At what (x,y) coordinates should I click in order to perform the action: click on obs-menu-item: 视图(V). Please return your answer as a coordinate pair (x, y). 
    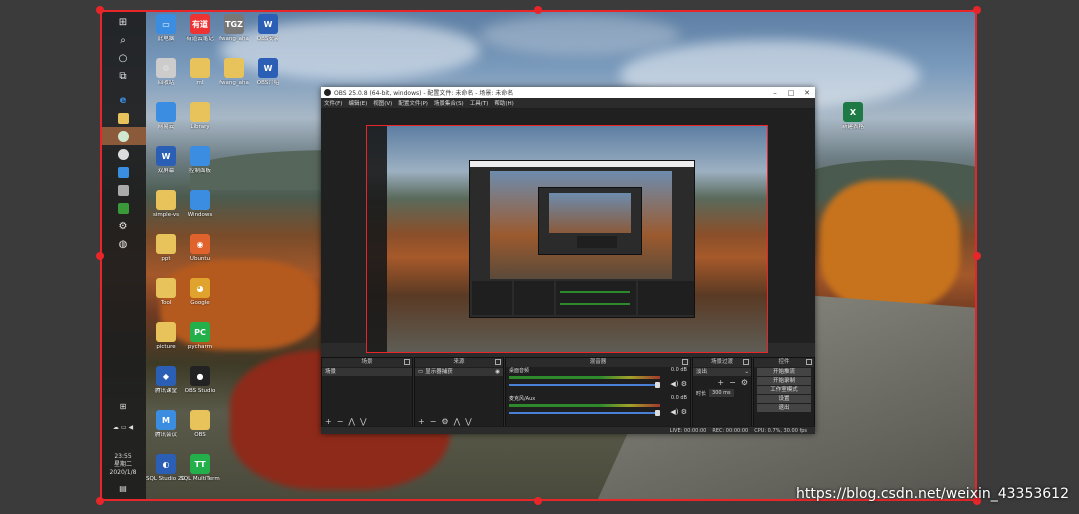
    Looking at the image, I should click on (382, 103).